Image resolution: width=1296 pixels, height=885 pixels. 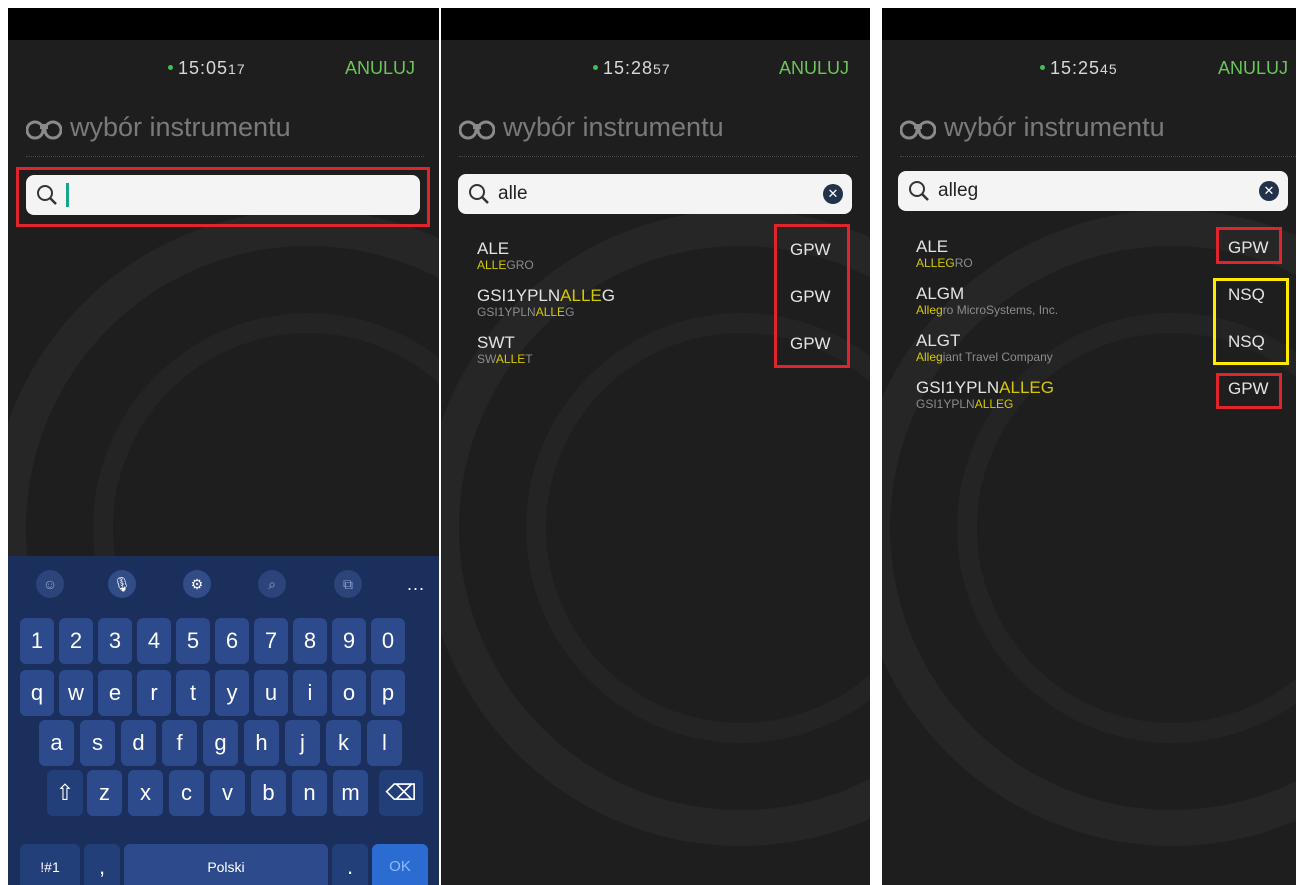 I want to click on key-a: a, so click(x=56, y=743).